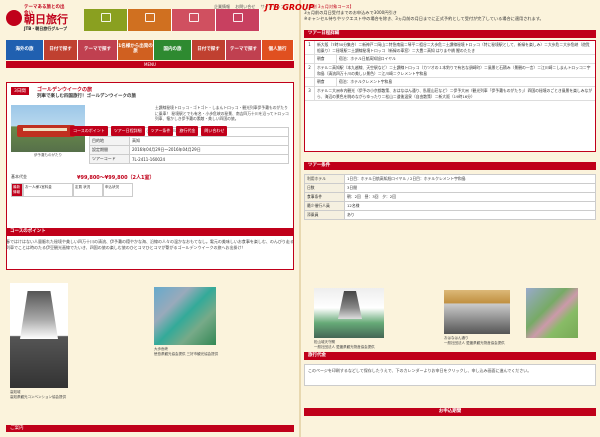 This screenshot has height=437, width=600. Describe the element at coordinates (349, 313) in the screenshot. I see `matsuyama-castle-photo` at that location.